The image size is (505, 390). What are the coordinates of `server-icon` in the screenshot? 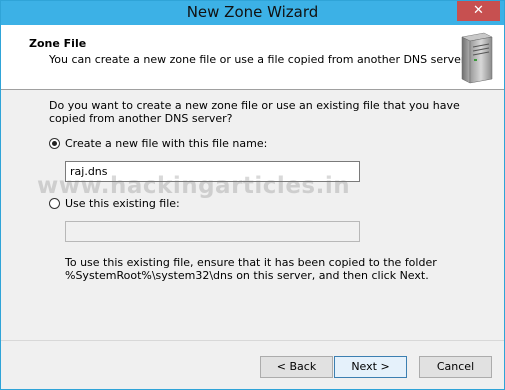 It's located at (477, 58).